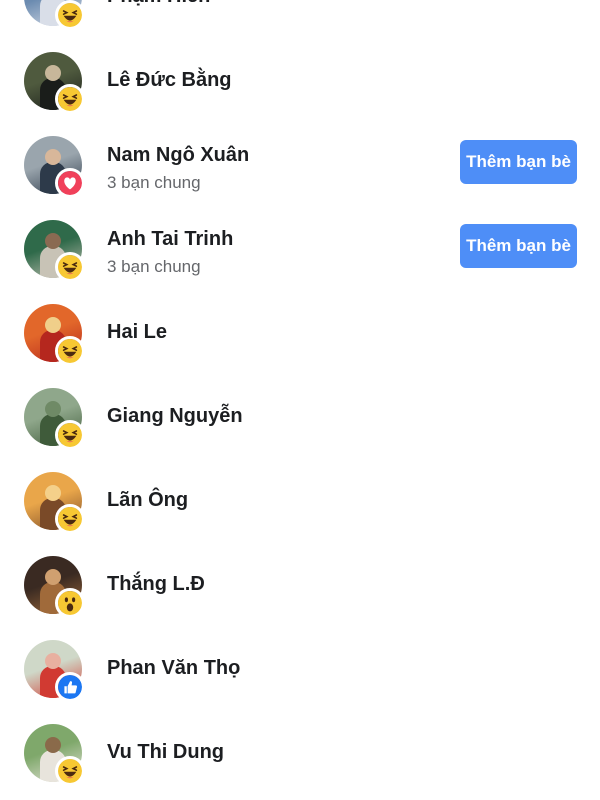 The width and height of the screenshot is (600, 800). What do you see at coordinates (70, 687) in the screenshot?
I see `like-icon` at bounding box center [70, 687].